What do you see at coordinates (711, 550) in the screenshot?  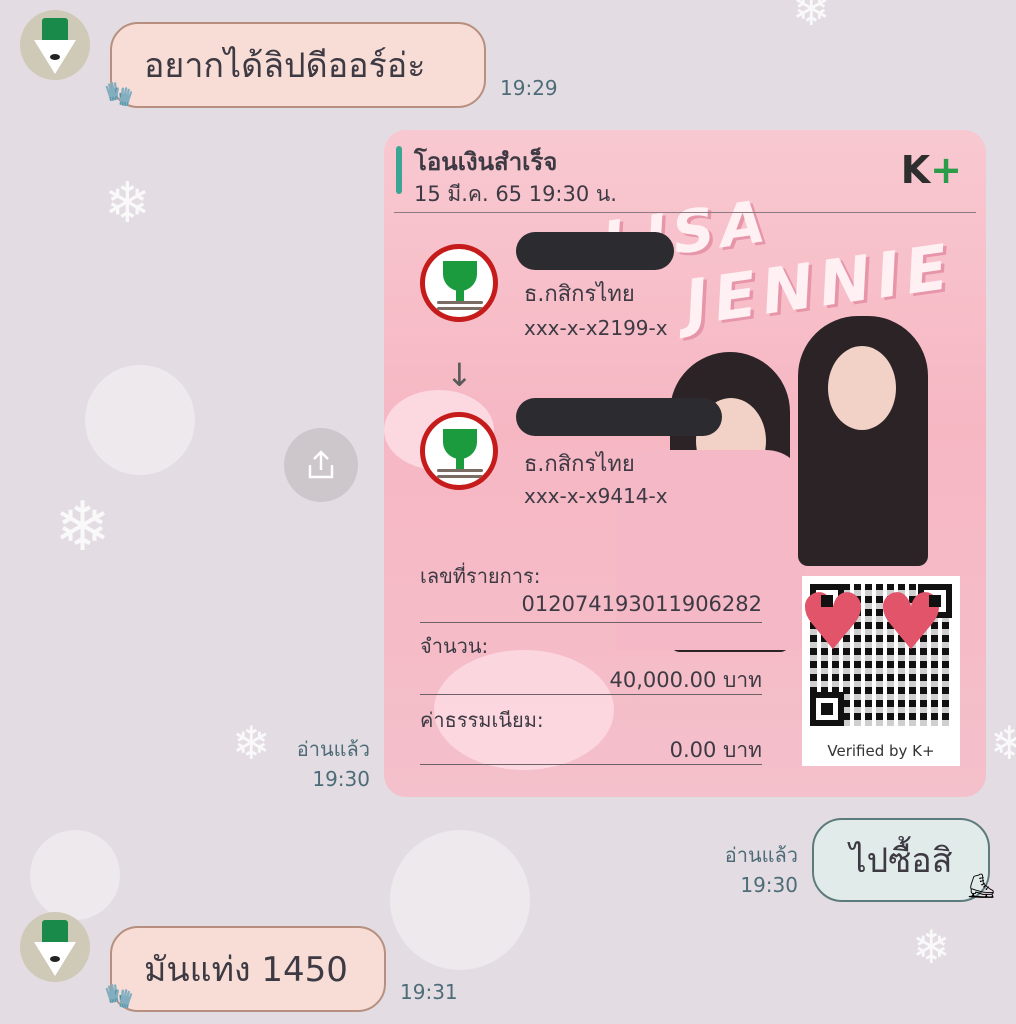 I see `photo-person` at bounding box center [711, 550].